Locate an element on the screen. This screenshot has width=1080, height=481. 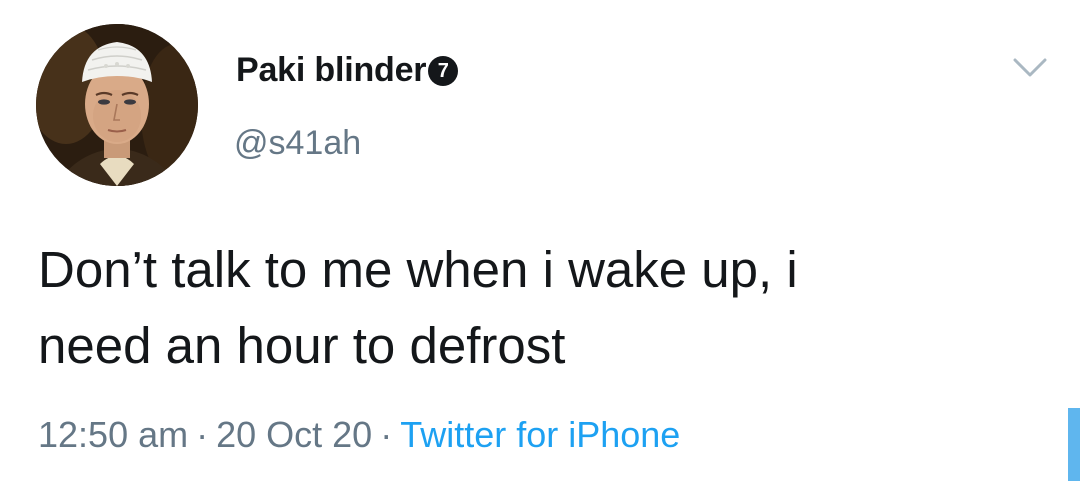
tweet-date: 20 Oct 20 is located at coordinates (294, 434).